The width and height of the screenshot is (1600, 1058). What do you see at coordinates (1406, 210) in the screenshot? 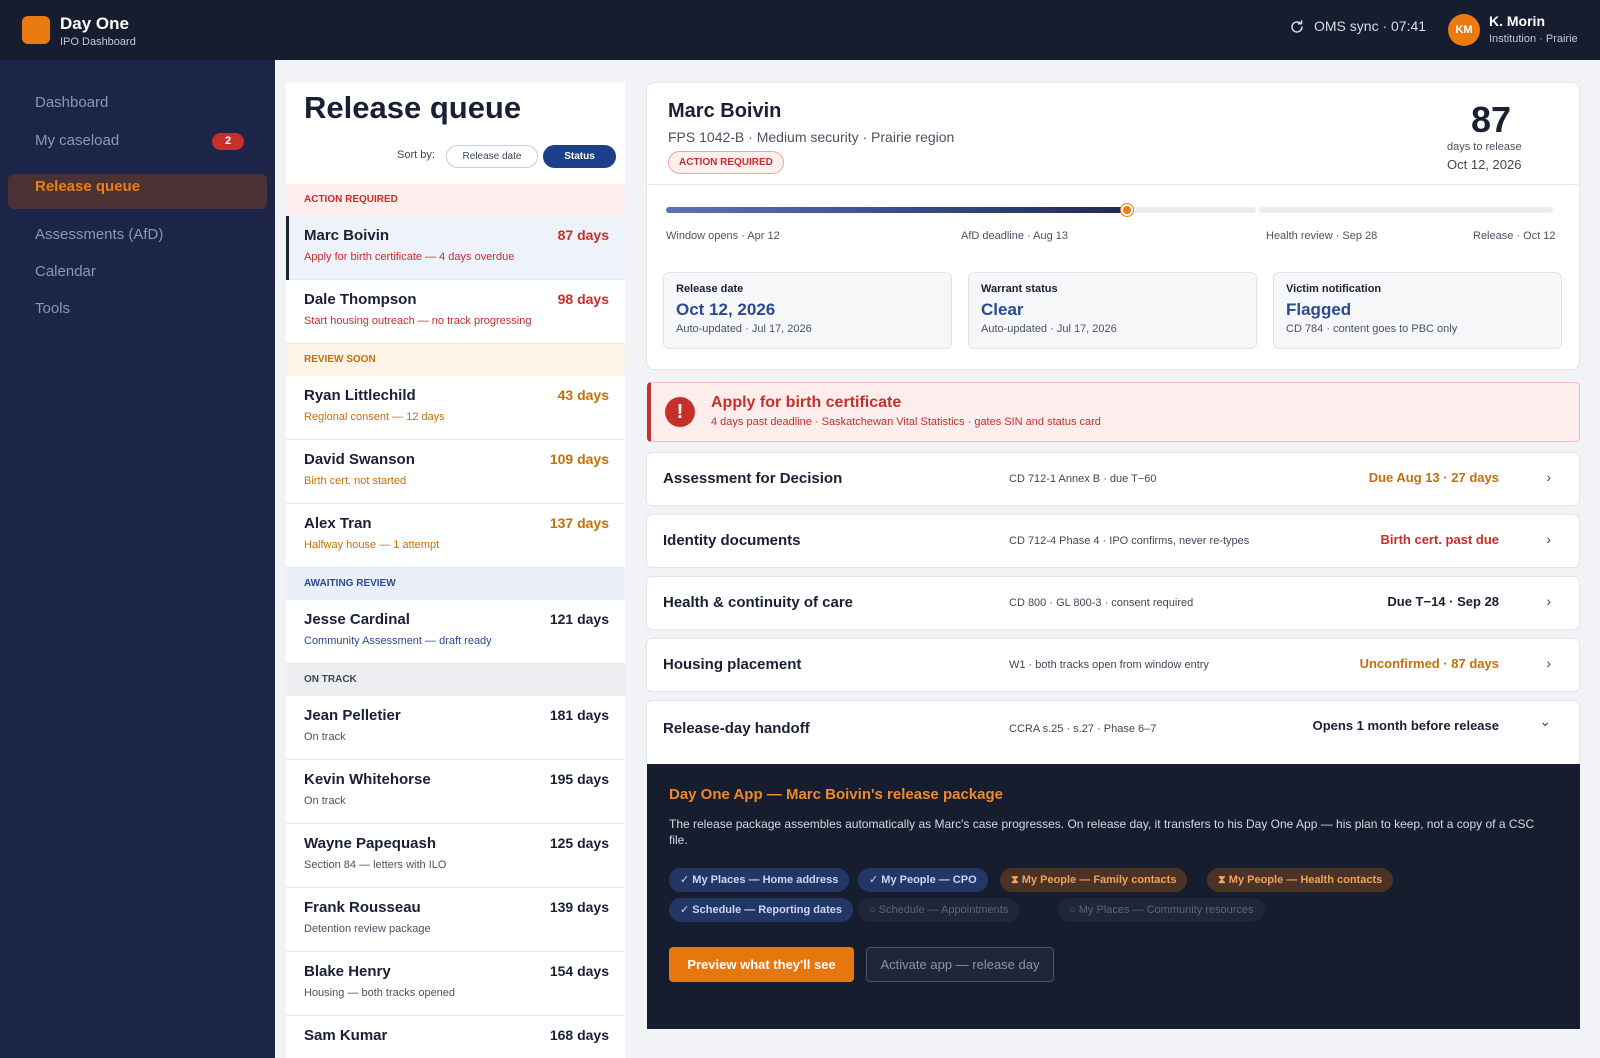
I see `timeline-track-segment` at bounding box center [1406, 210].